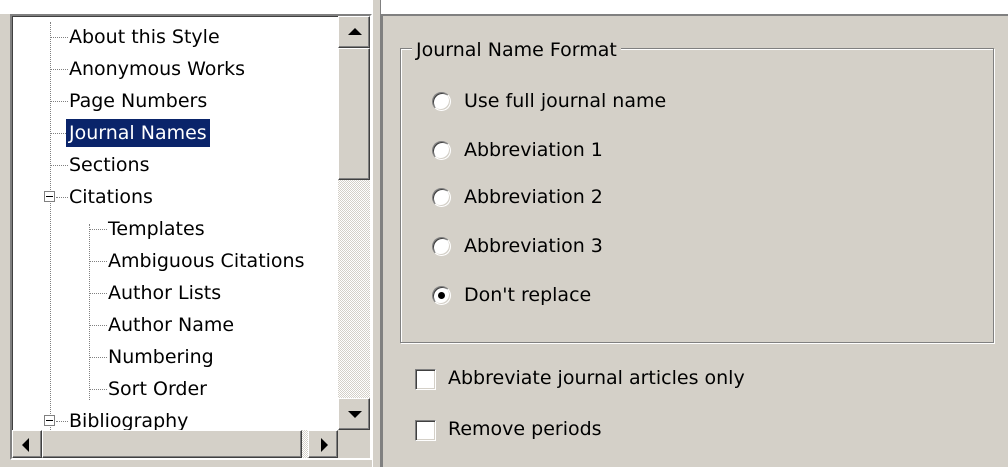  I want to click on arrow-up-icon, so click(355, 31).